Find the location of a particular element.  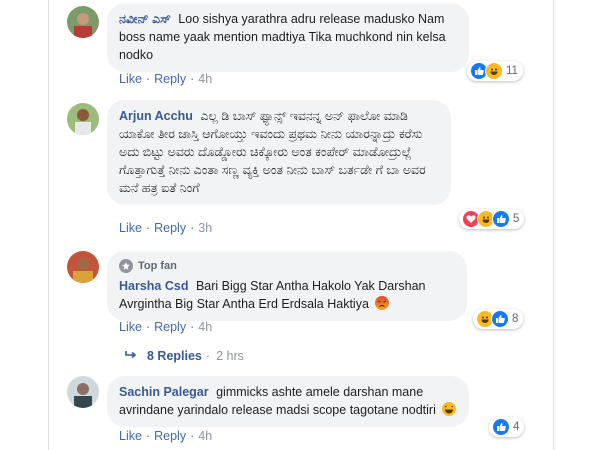

reaction-count: 8 is located at coordinates (515, 319).